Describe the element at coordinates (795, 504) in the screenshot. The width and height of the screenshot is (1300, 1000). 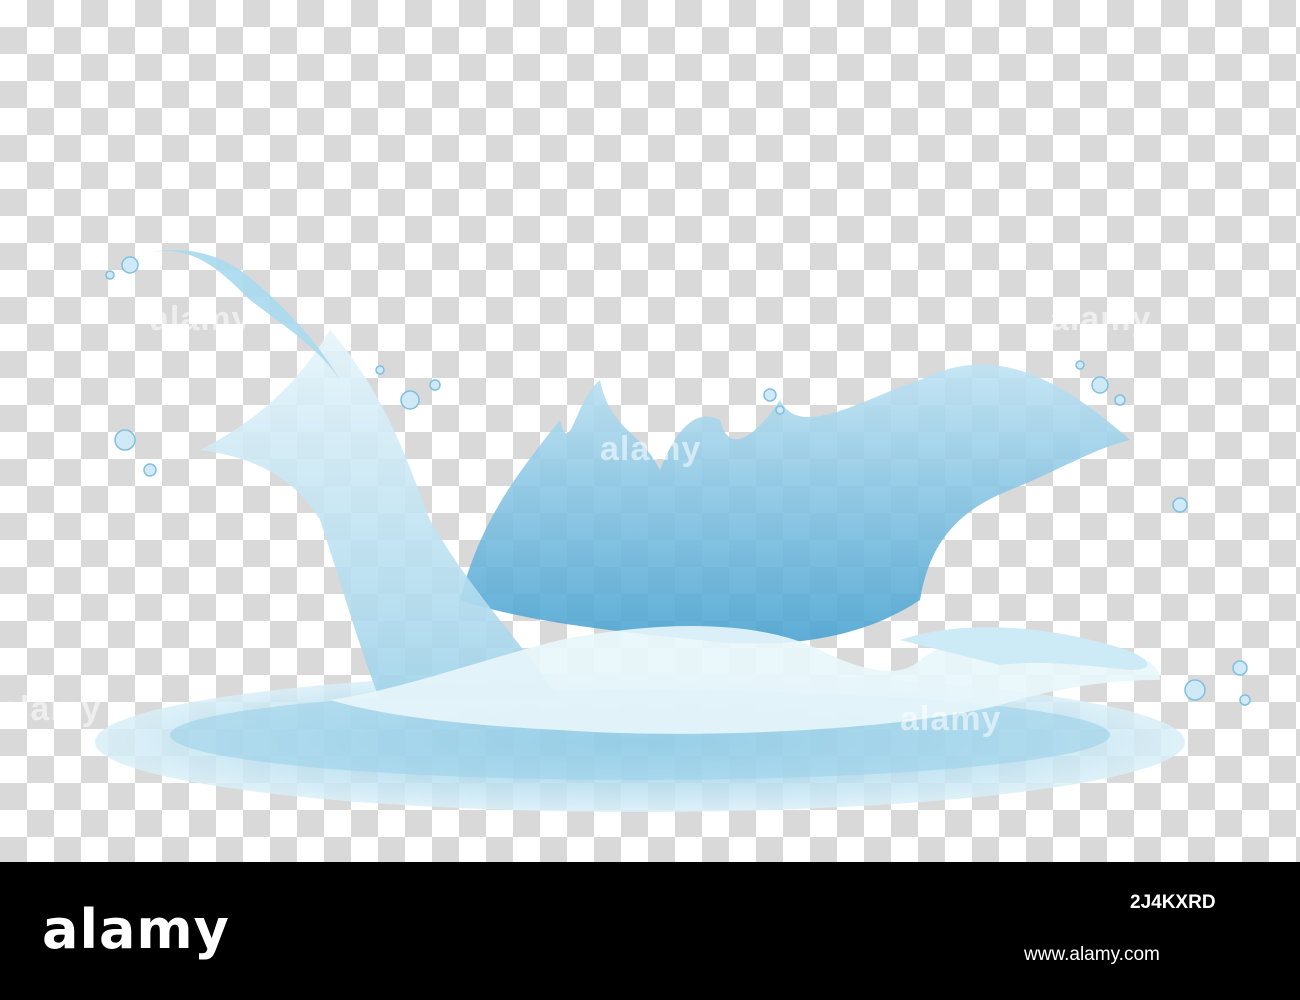
I see `splash-crown-back` at that location.